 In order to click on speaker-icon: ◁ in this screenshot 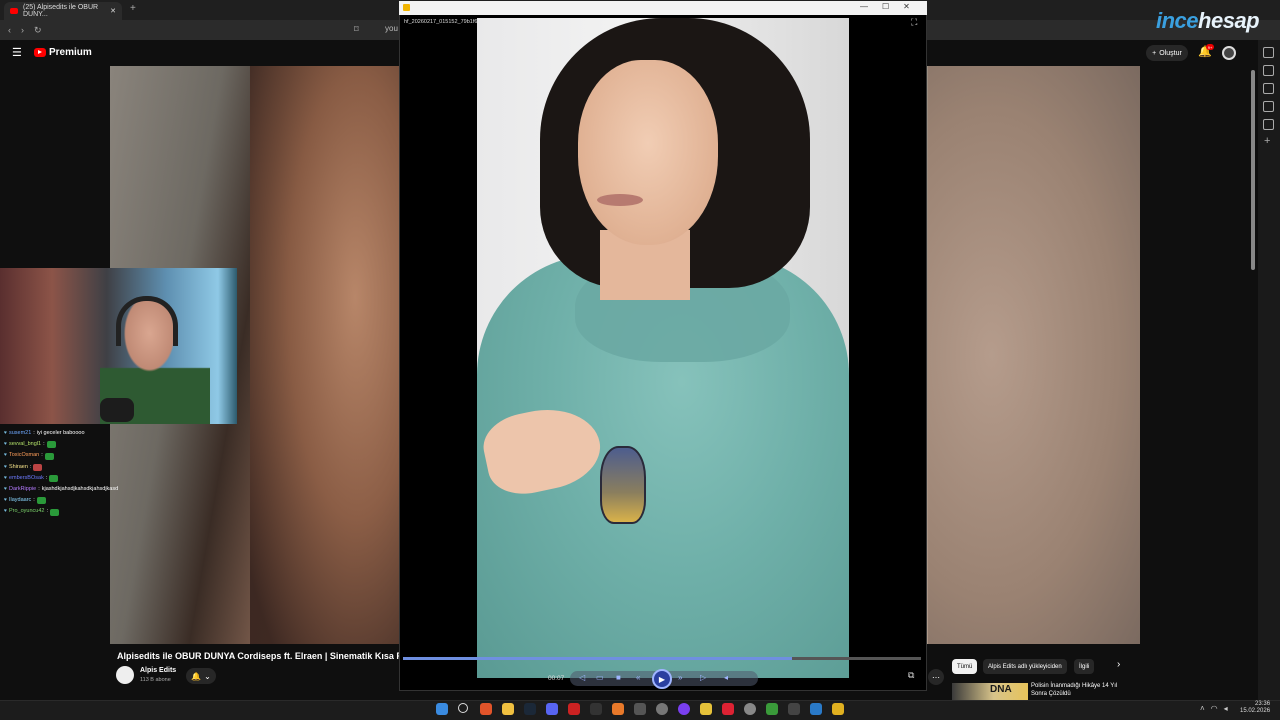, I will do `click(582, 677)`.